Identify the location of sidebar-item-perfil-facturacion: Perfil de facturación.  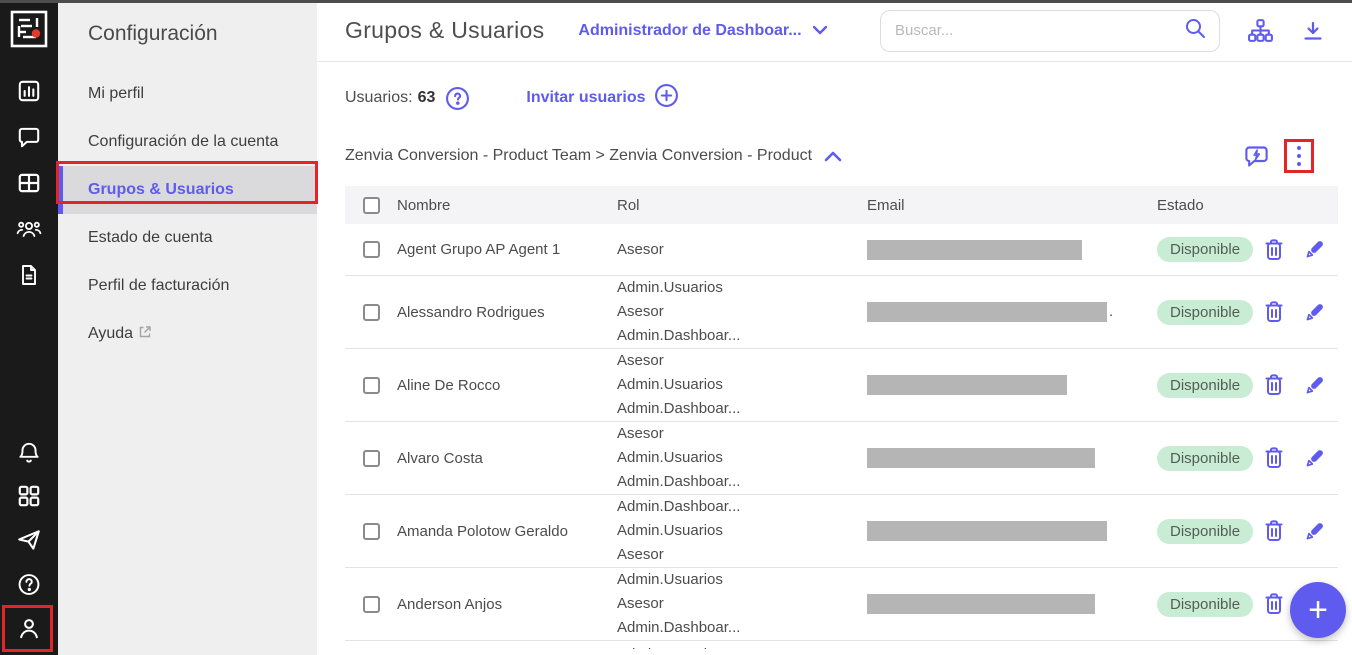
(187, 286).